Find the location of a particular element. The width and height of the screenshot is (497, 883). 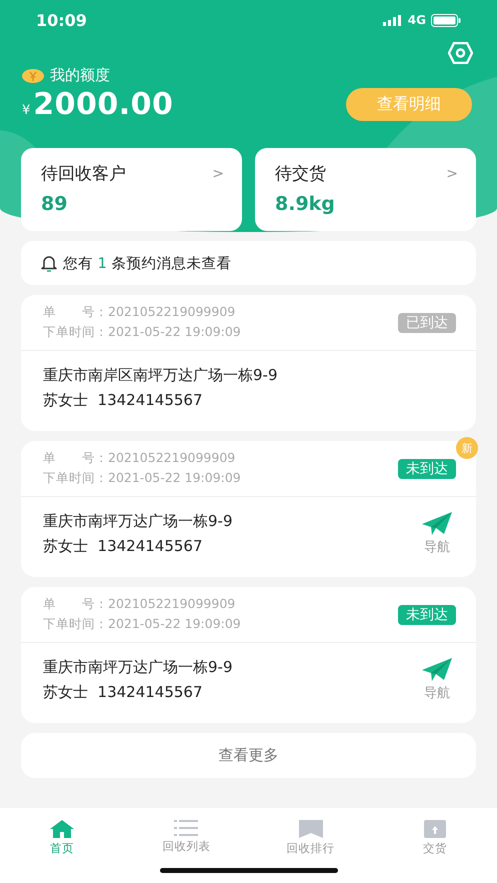

stat-label: 待交货 is located at coordinates (300, 174).